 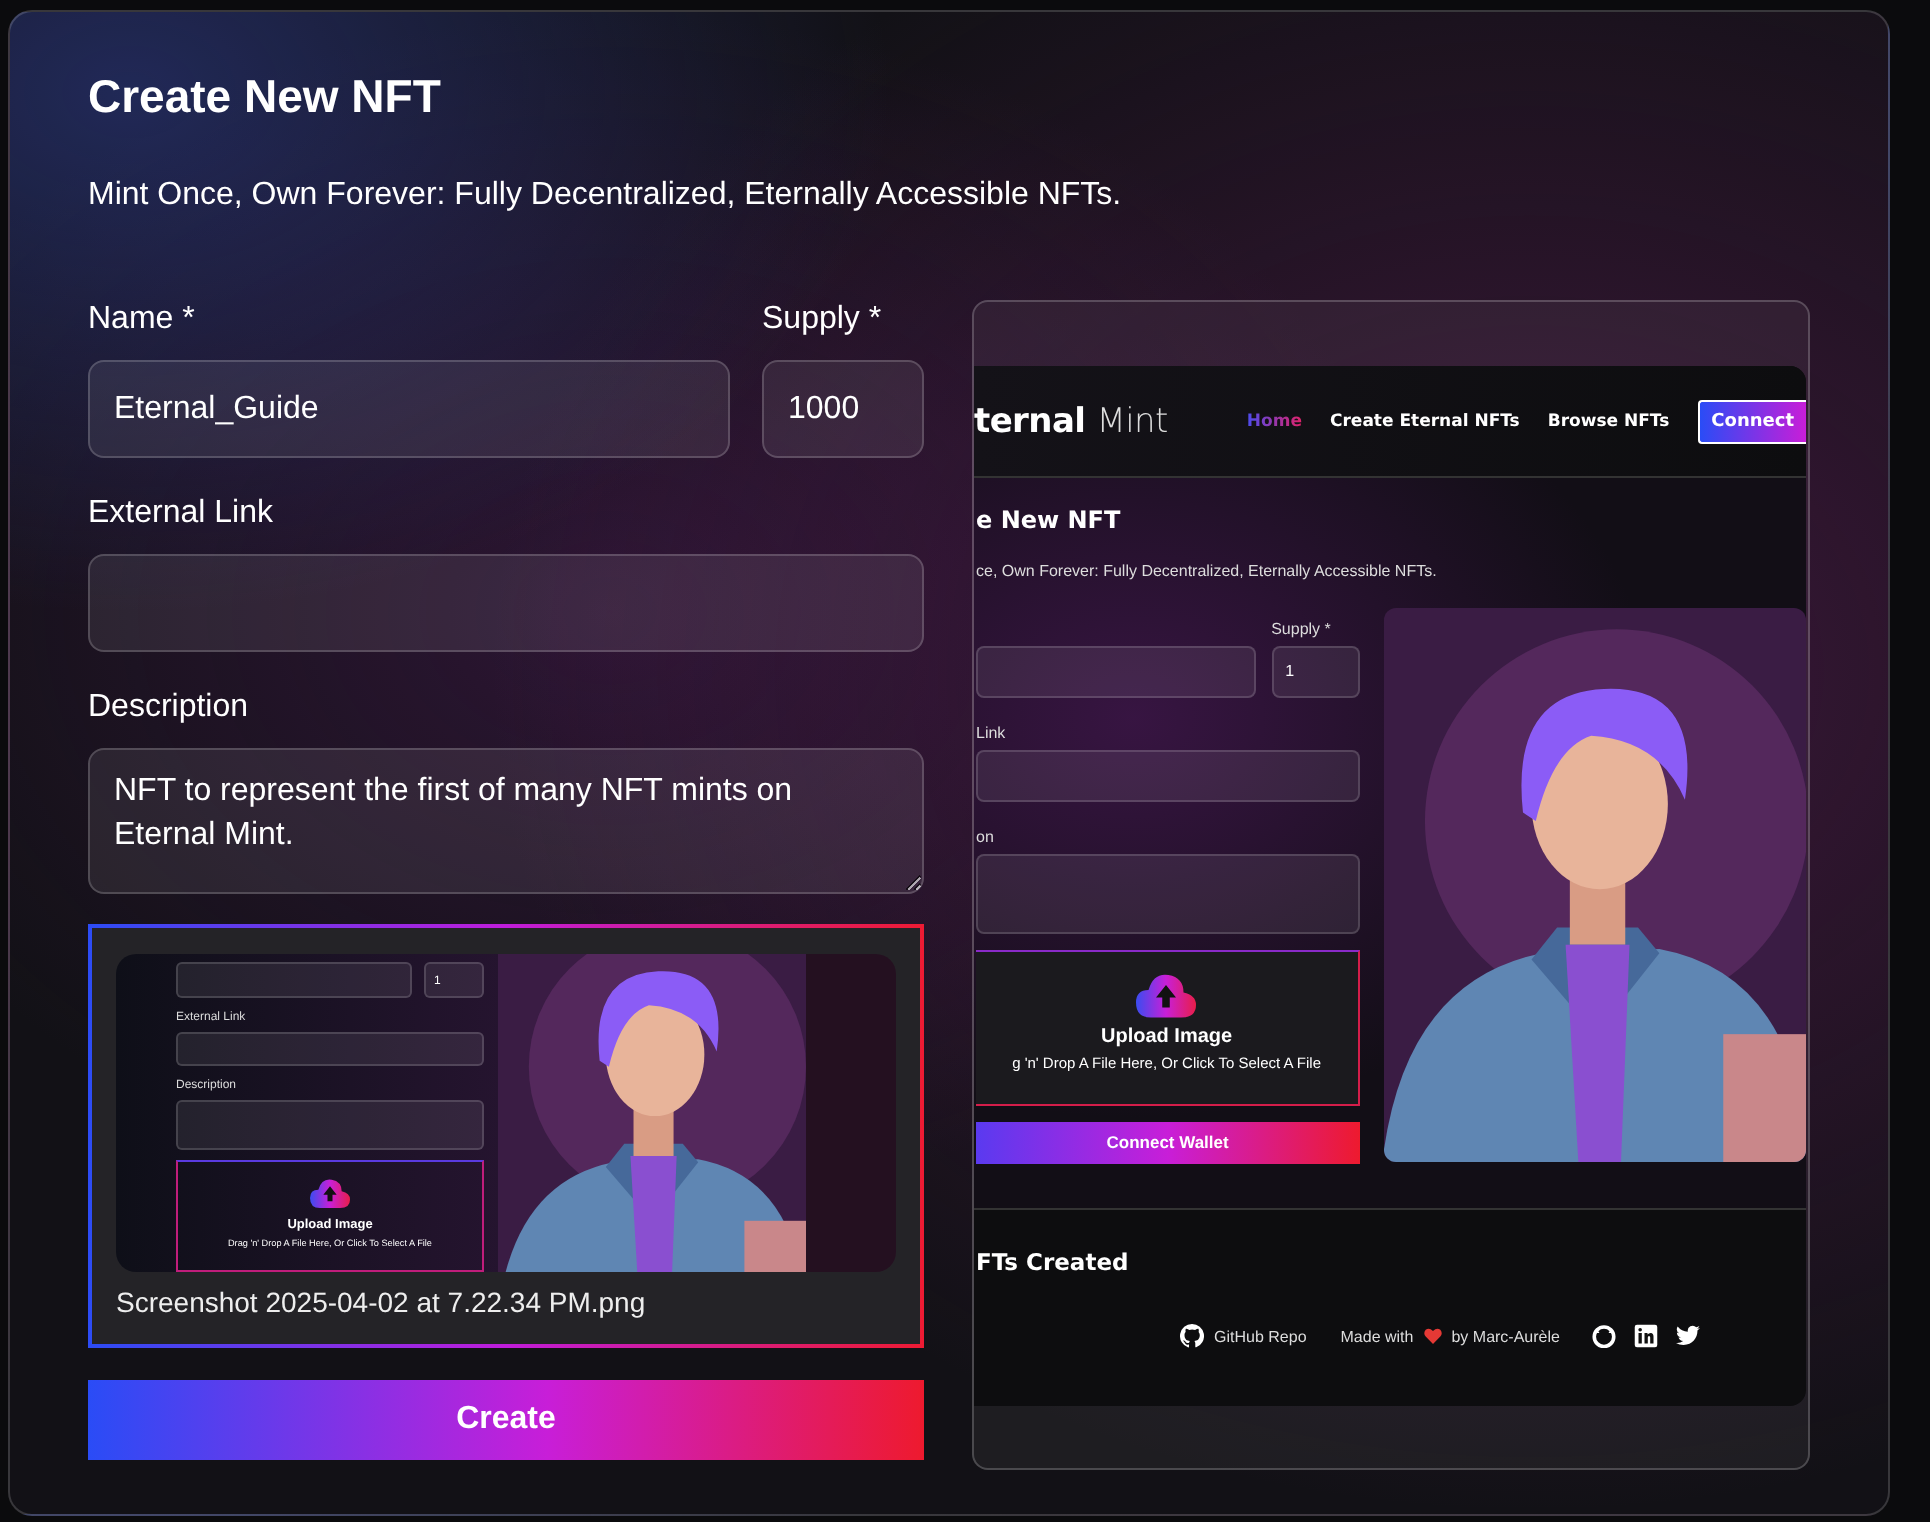 I want to click on page-title: Create New NFT, so click(x=265, y=97).